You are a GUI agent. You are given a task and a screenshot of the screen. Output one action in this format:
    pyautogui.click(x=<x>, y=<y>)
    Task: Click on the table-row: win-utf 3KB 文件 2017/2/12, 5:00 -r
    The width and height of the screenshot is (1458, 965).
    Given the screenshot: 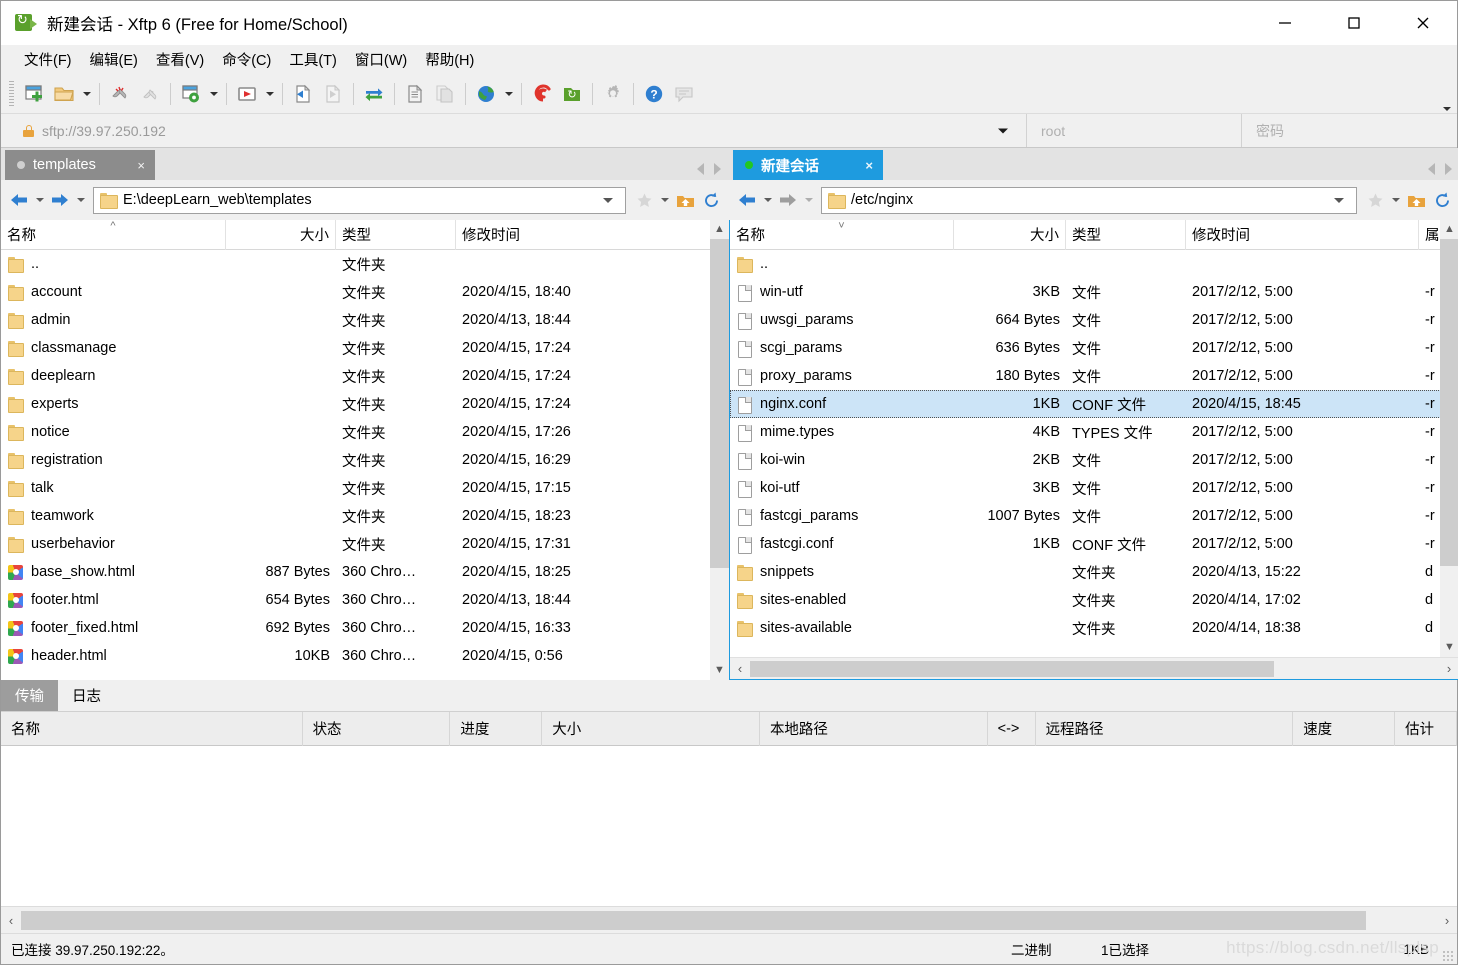 What is the action you would take?
    pyautogui.click(x=1094, y=292)
    